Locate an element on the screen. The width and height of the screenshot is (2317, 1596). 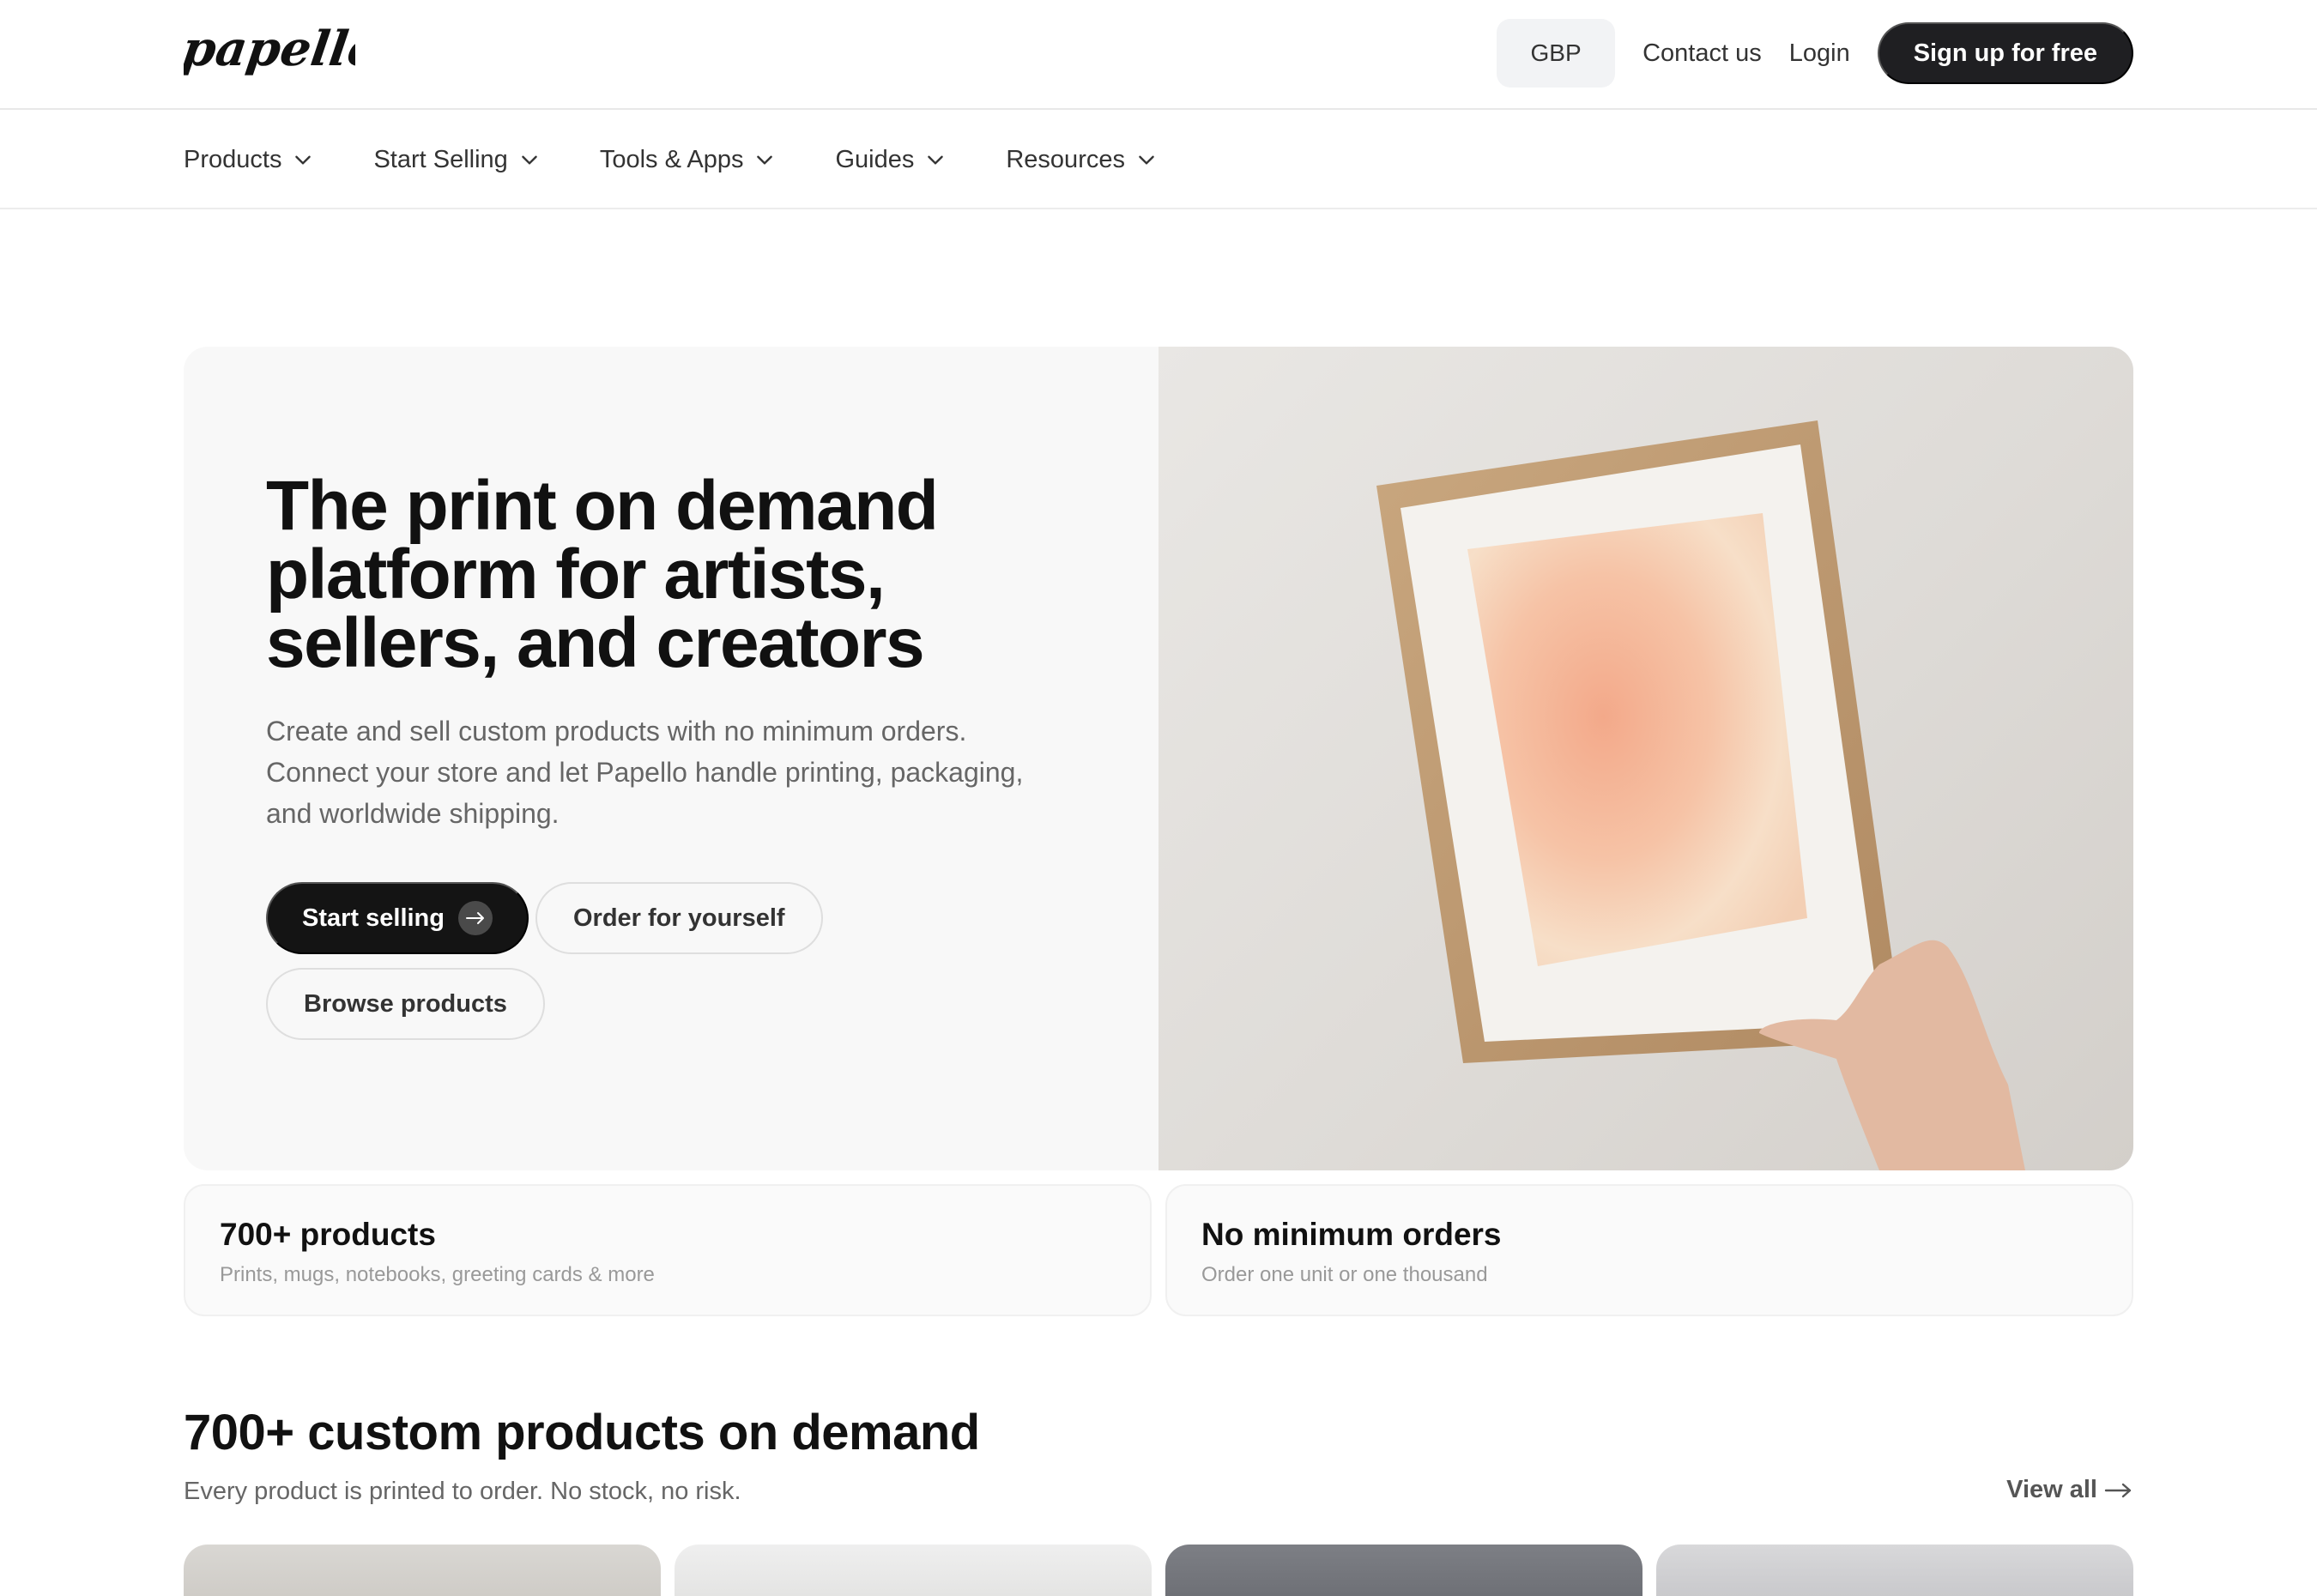
view-all-link: View all is located at coordinates (2069, 1490).